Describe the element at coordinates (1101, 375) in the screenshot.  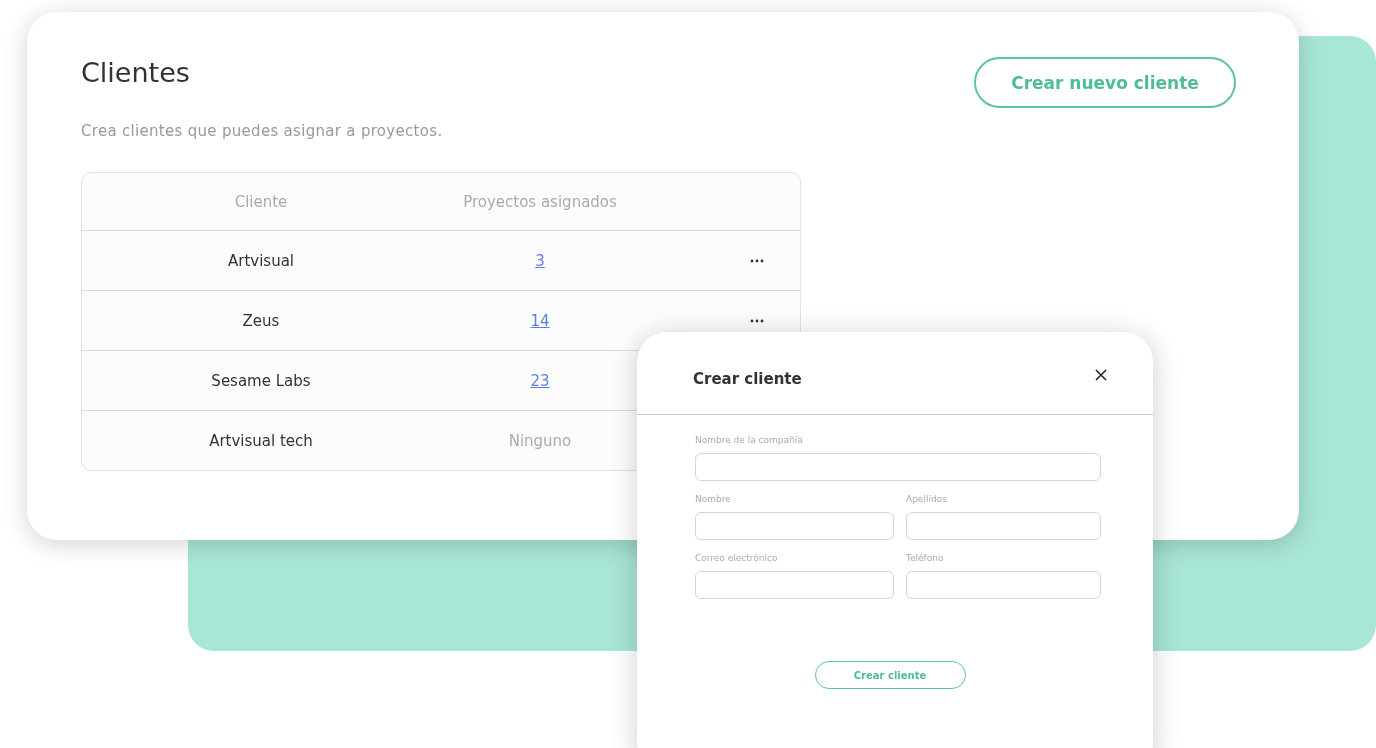
I see `close-icon` at that location.